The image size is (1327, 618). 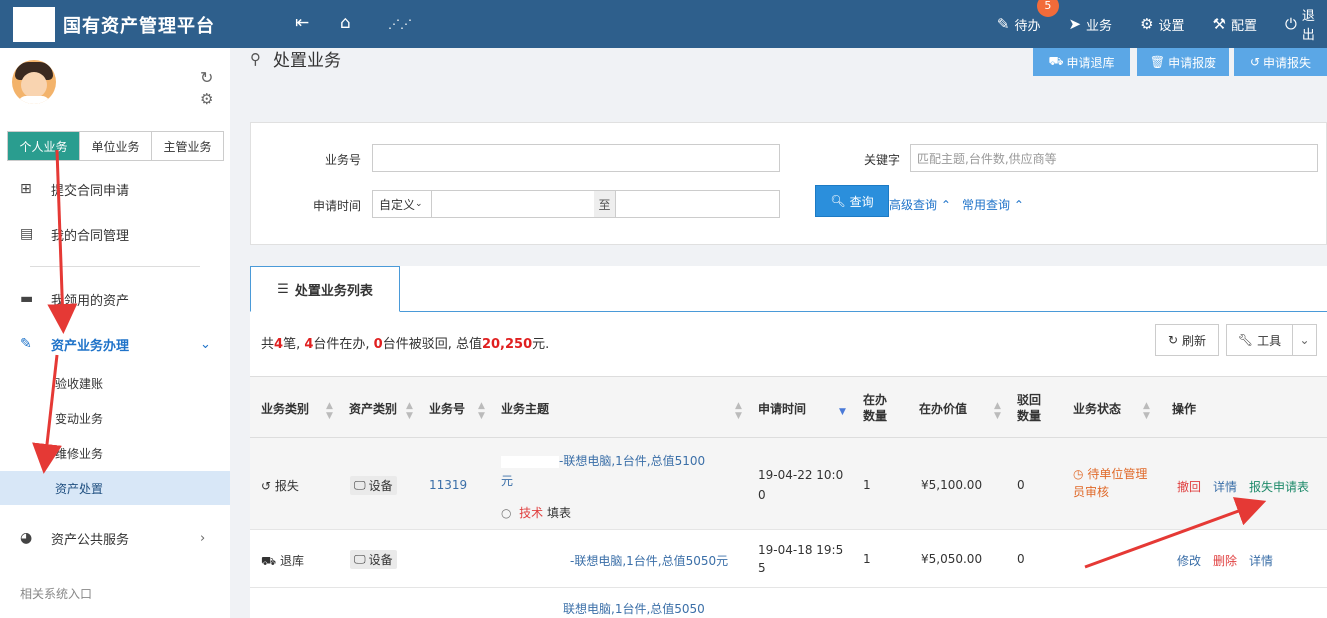 What do you see at coordinates (867, 559) in the screenshot?
I see `row-count: 1` at bounding box center [867, 559].